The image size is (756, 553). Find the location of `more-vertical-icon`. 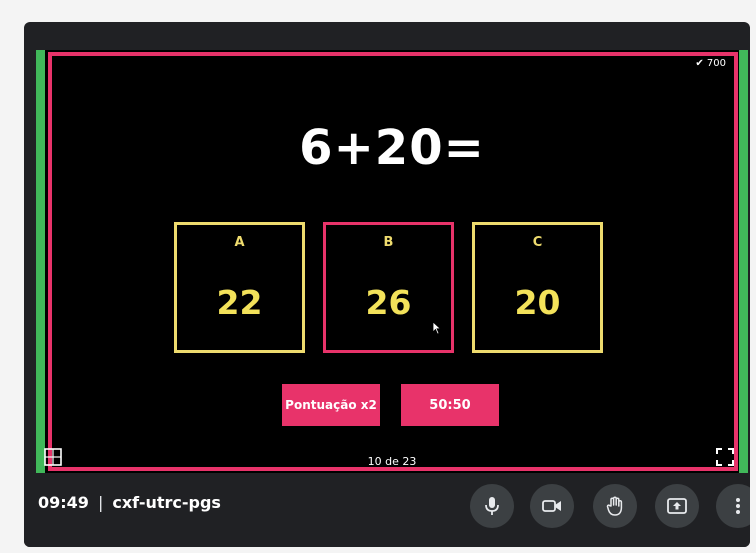

more-vertical-icon is located at coordinates (738, 506).